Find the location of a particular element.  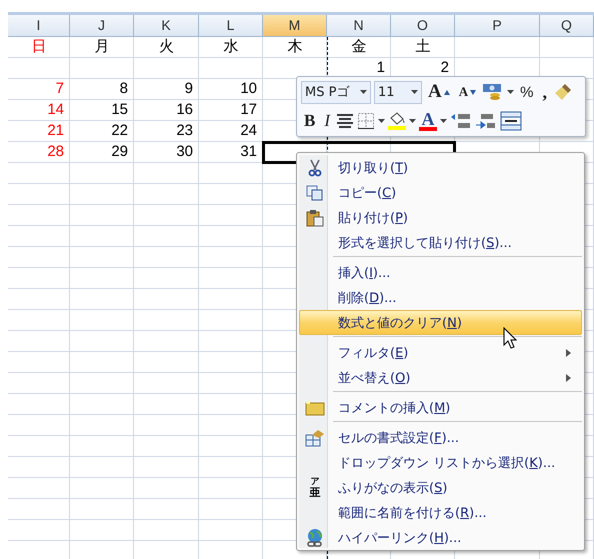

shrink-font-button: A is located at coordinates (468, 92).